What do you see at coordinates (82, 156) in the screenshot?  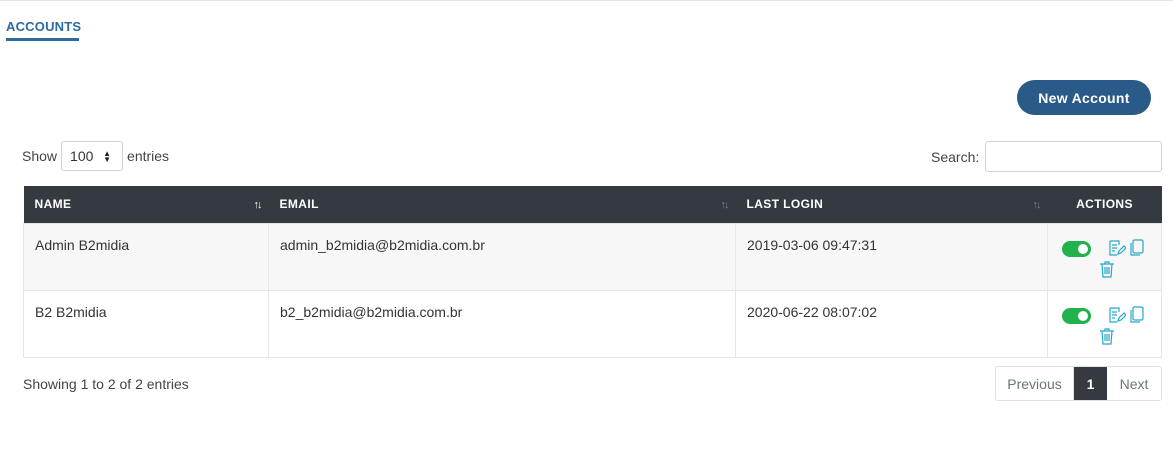 I see `page-length-value: 100` at bounding box center [82, 156].